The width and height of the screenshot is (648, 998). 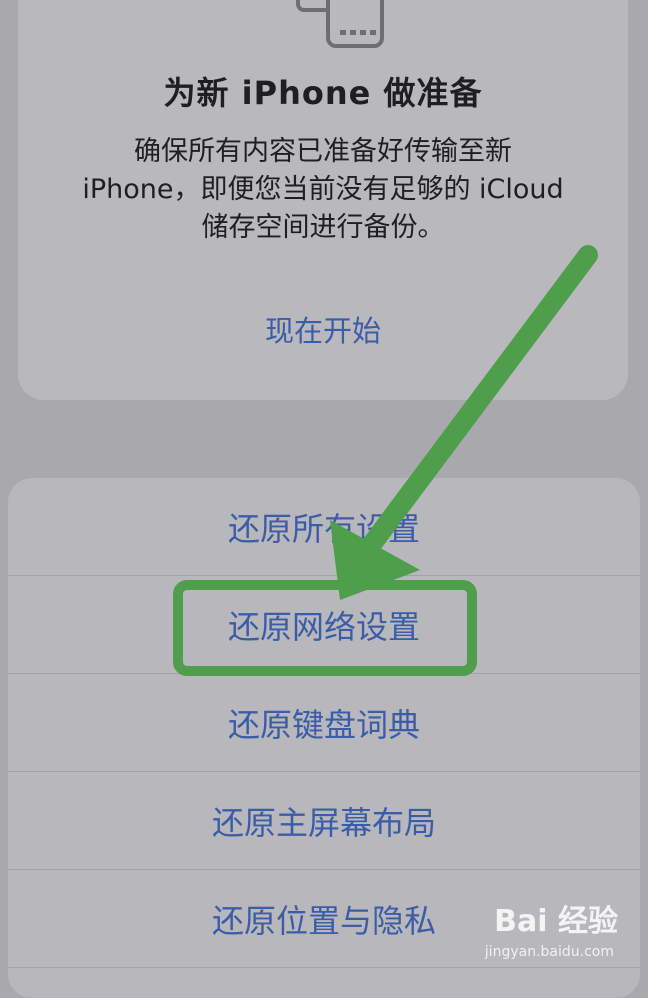 I want to click on highlight-box, so click(x=325, y=628).